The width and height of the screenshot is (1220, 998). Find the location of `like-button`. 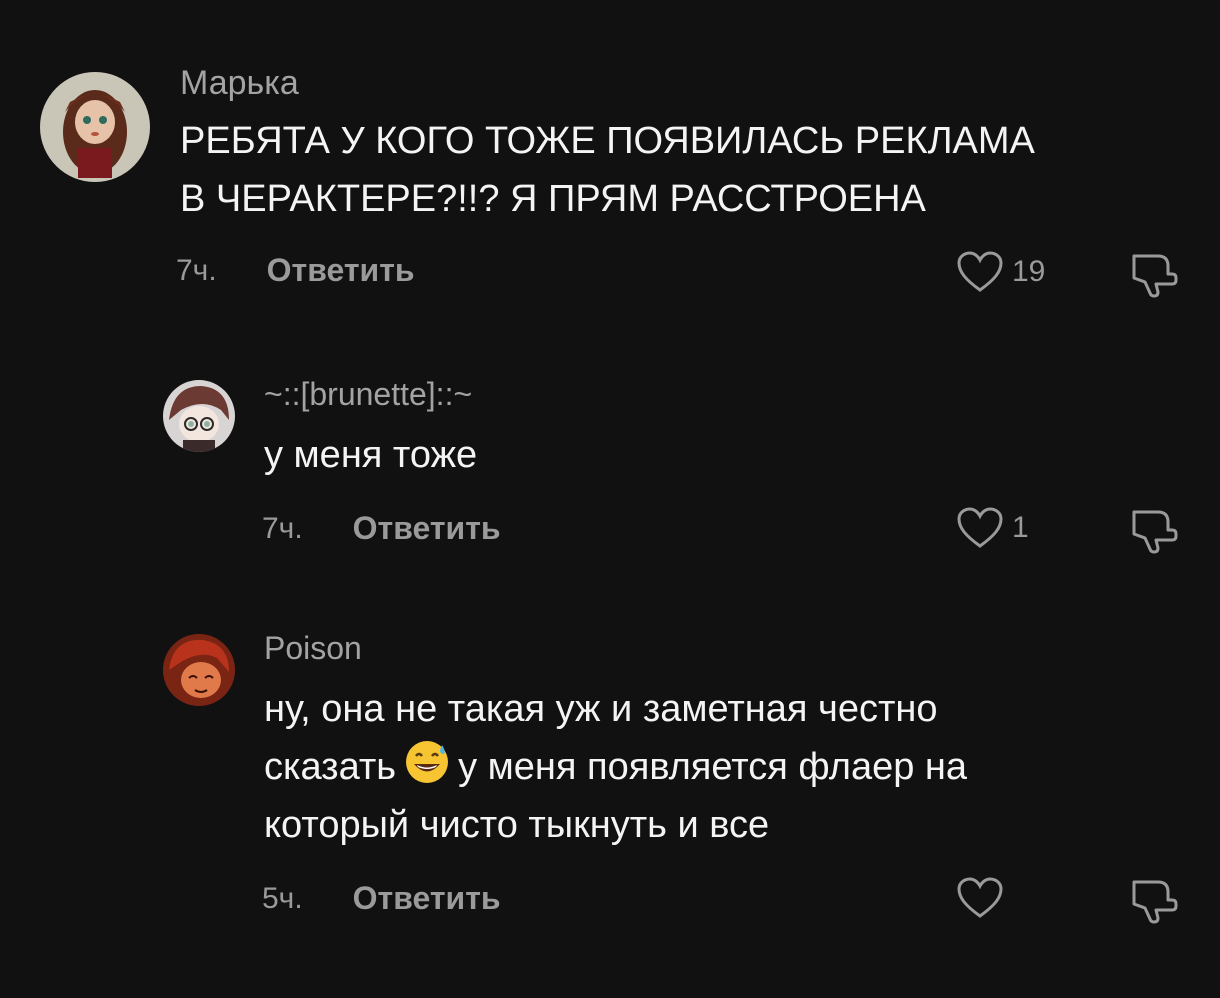

like-button is located at coordinates (980, 898).